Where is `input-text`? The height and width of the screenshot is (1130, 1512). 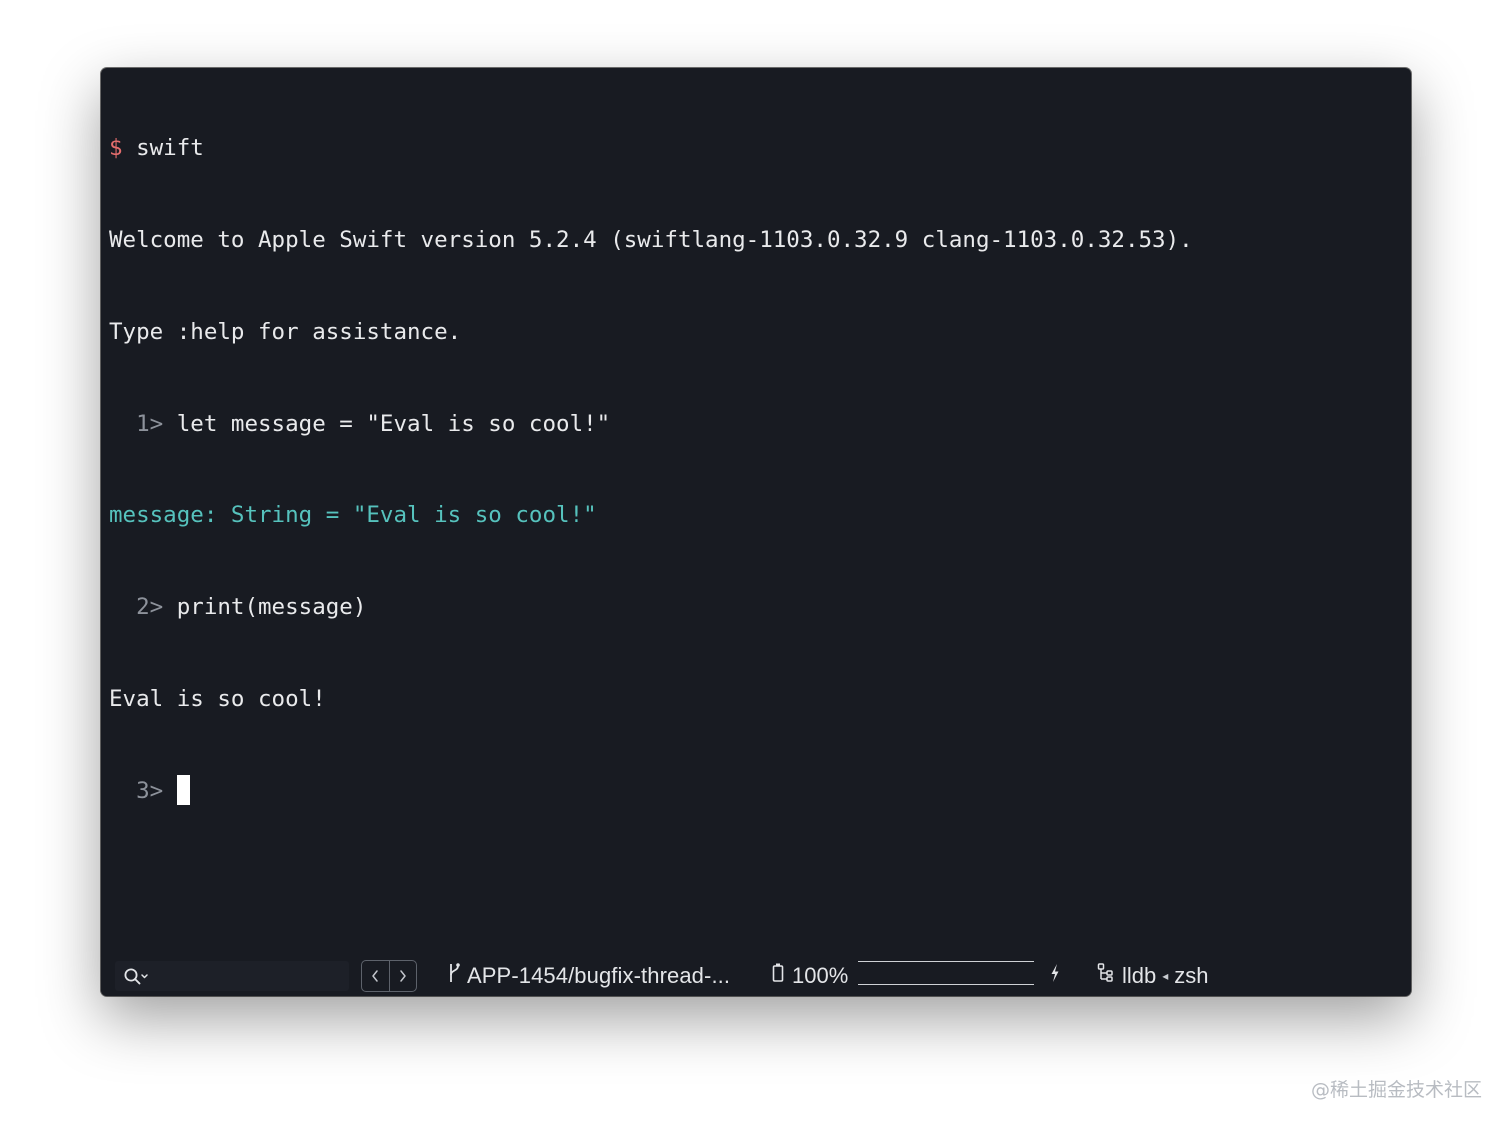 input-text is located at coordinates (170, 791).